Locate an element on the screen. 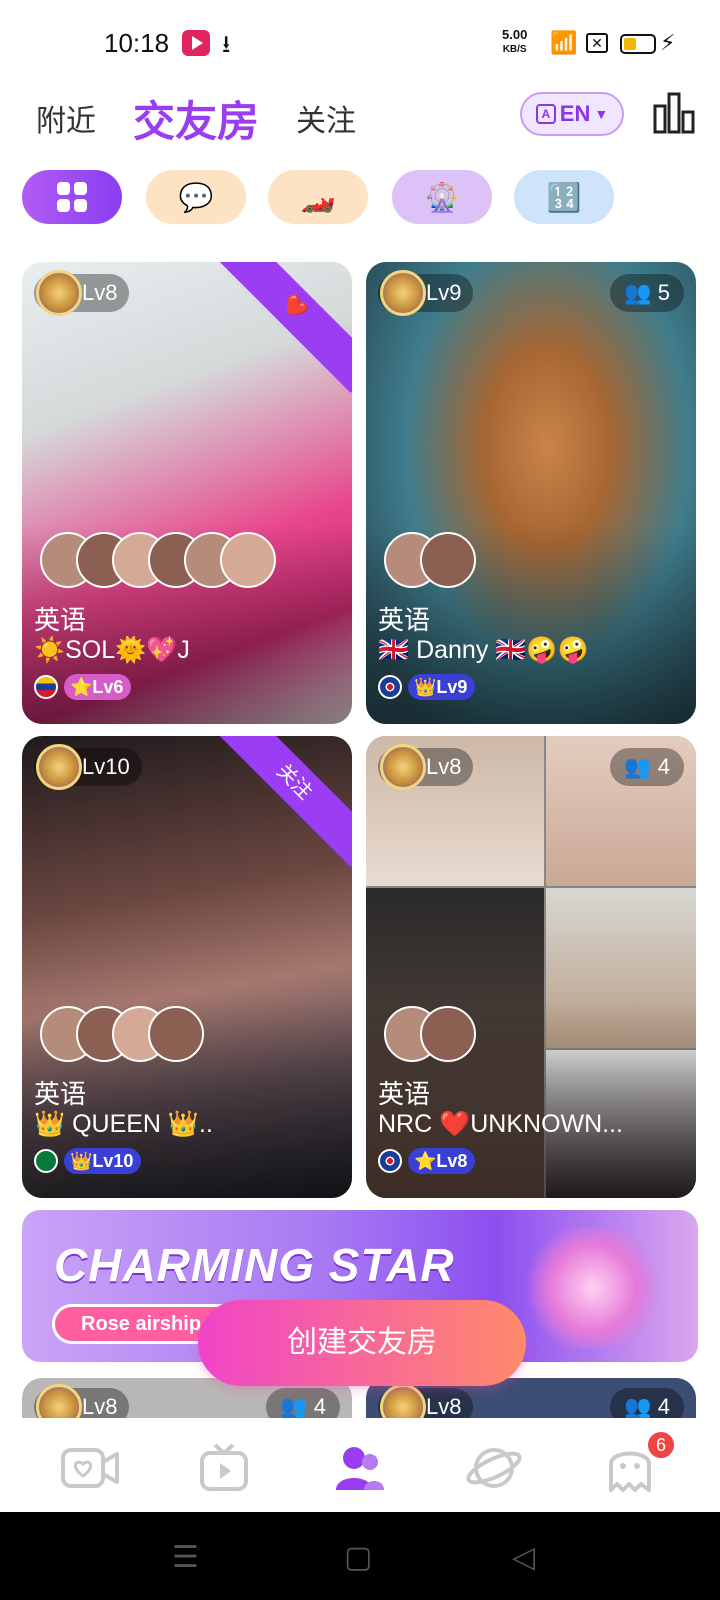 The height and width of the screenshot is (1600, 720). language-button: A EN ▼ is located at coordinates (572, 114).